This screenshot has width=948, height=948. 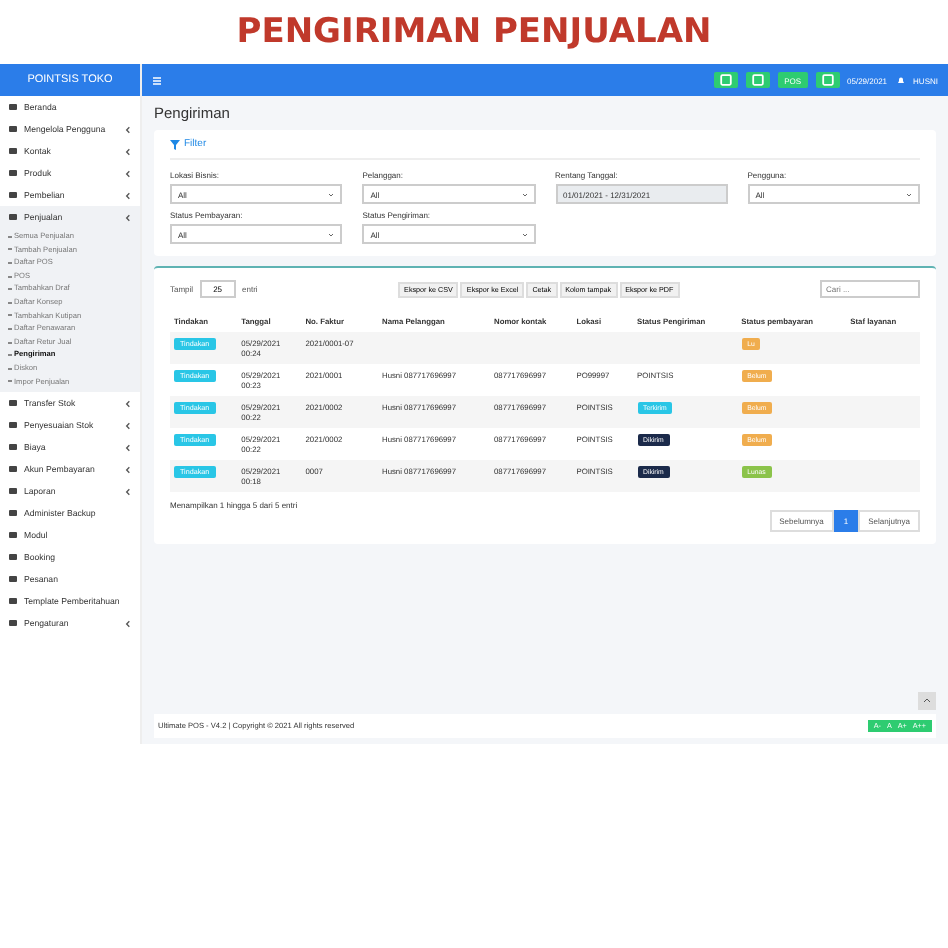 What do you see at coordinates (175, 144) in the screenshot?
I see `filter-icon` at bounding box center [175, 144].